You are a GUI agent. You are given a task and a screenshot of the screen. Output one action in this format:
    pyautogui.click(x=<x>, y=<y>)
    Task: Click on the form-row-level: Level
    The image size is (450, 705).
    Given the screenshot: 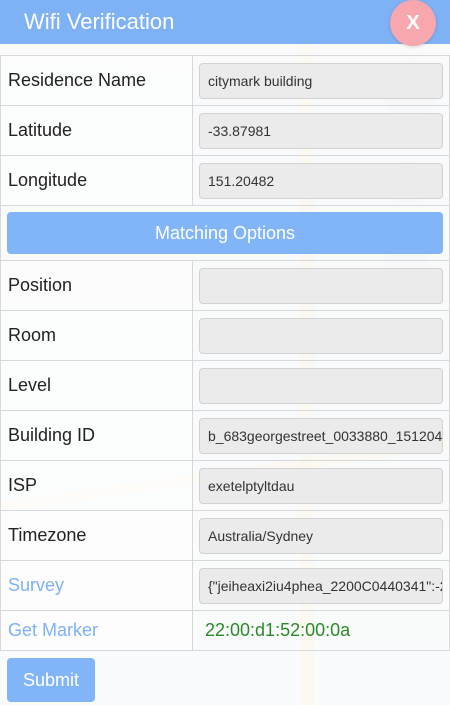 What is the action you would take?
    pyautogui.click(x=225, y=385)
    